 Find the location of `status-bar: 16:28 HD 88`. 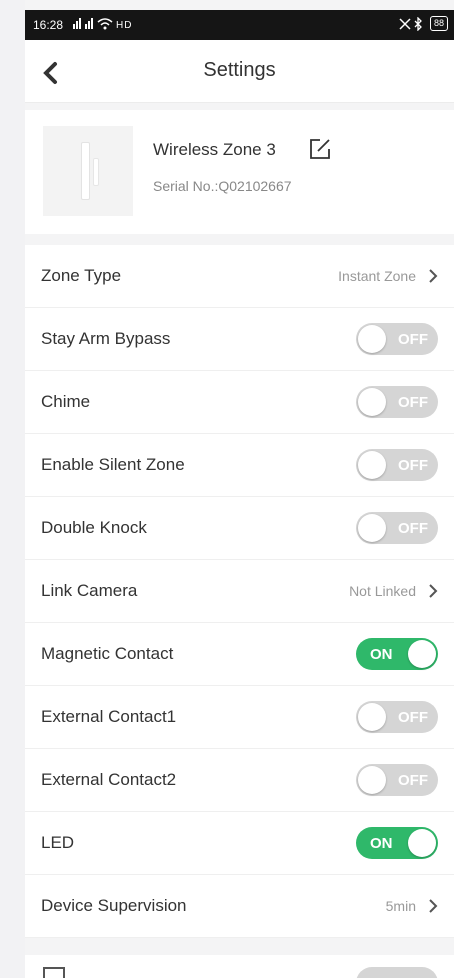

status-bar: 16:28 HD 88 is located at coordinates (239, 25).